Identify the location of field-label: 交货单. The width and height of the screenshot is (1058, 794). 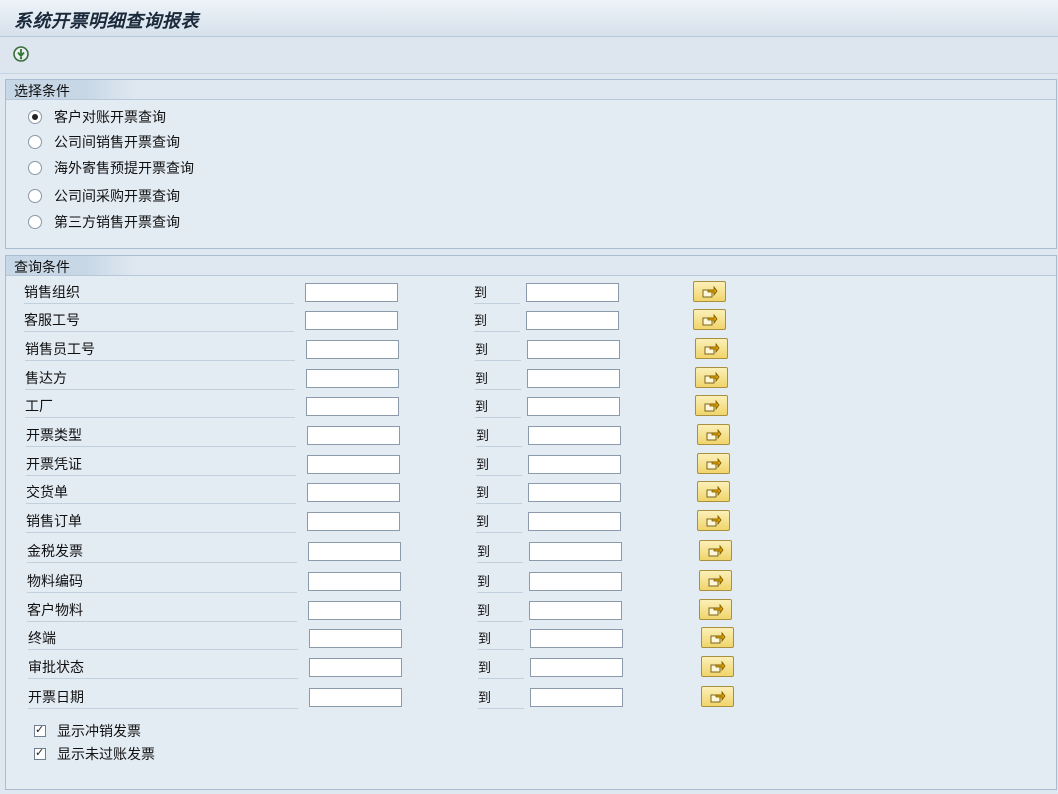
(161, 494).